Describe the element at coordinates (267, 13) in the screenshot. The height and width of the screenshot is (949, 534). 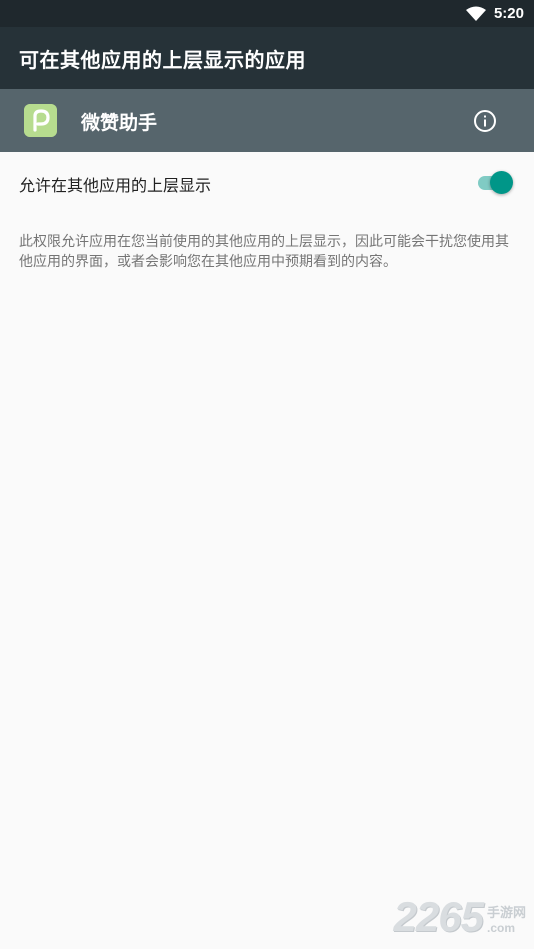
I see `status-bar: 5:20` at that location.